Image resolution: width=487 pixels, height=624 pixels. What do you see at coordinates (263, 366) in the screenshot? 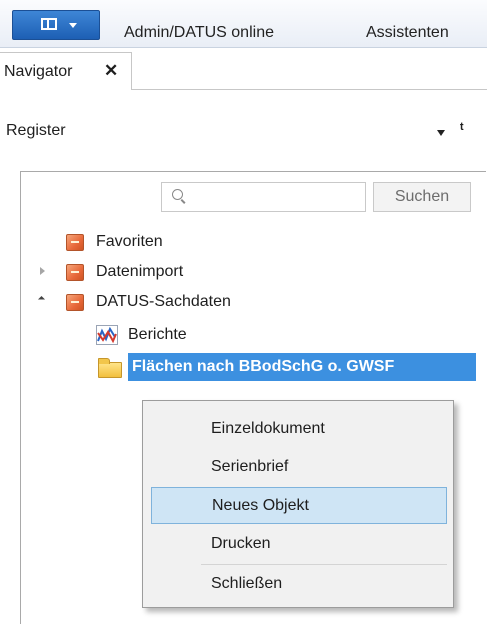
I see `tree-item-label: Flächen nach BBodSchG o. GWSF` at bounding box center [263, 366].